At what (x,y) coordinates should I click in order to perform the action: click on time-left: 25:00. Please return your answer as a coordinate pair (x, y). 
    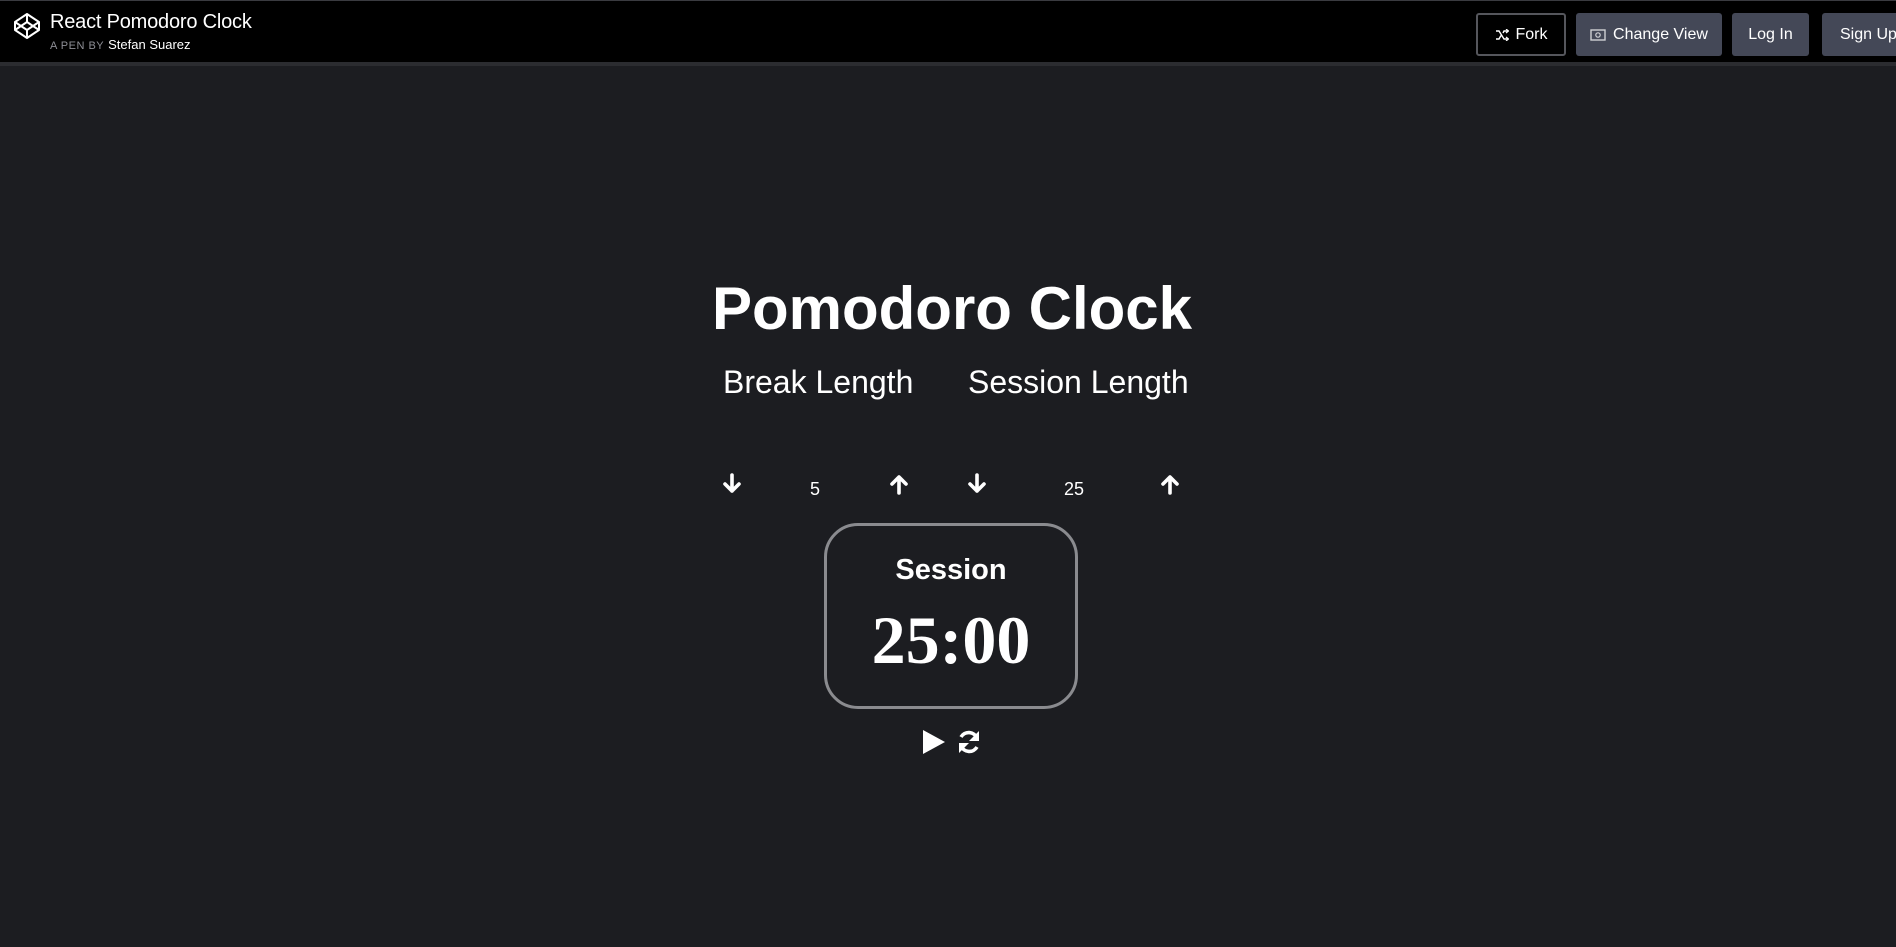
    Looking at the image, I should click on (951, 640).